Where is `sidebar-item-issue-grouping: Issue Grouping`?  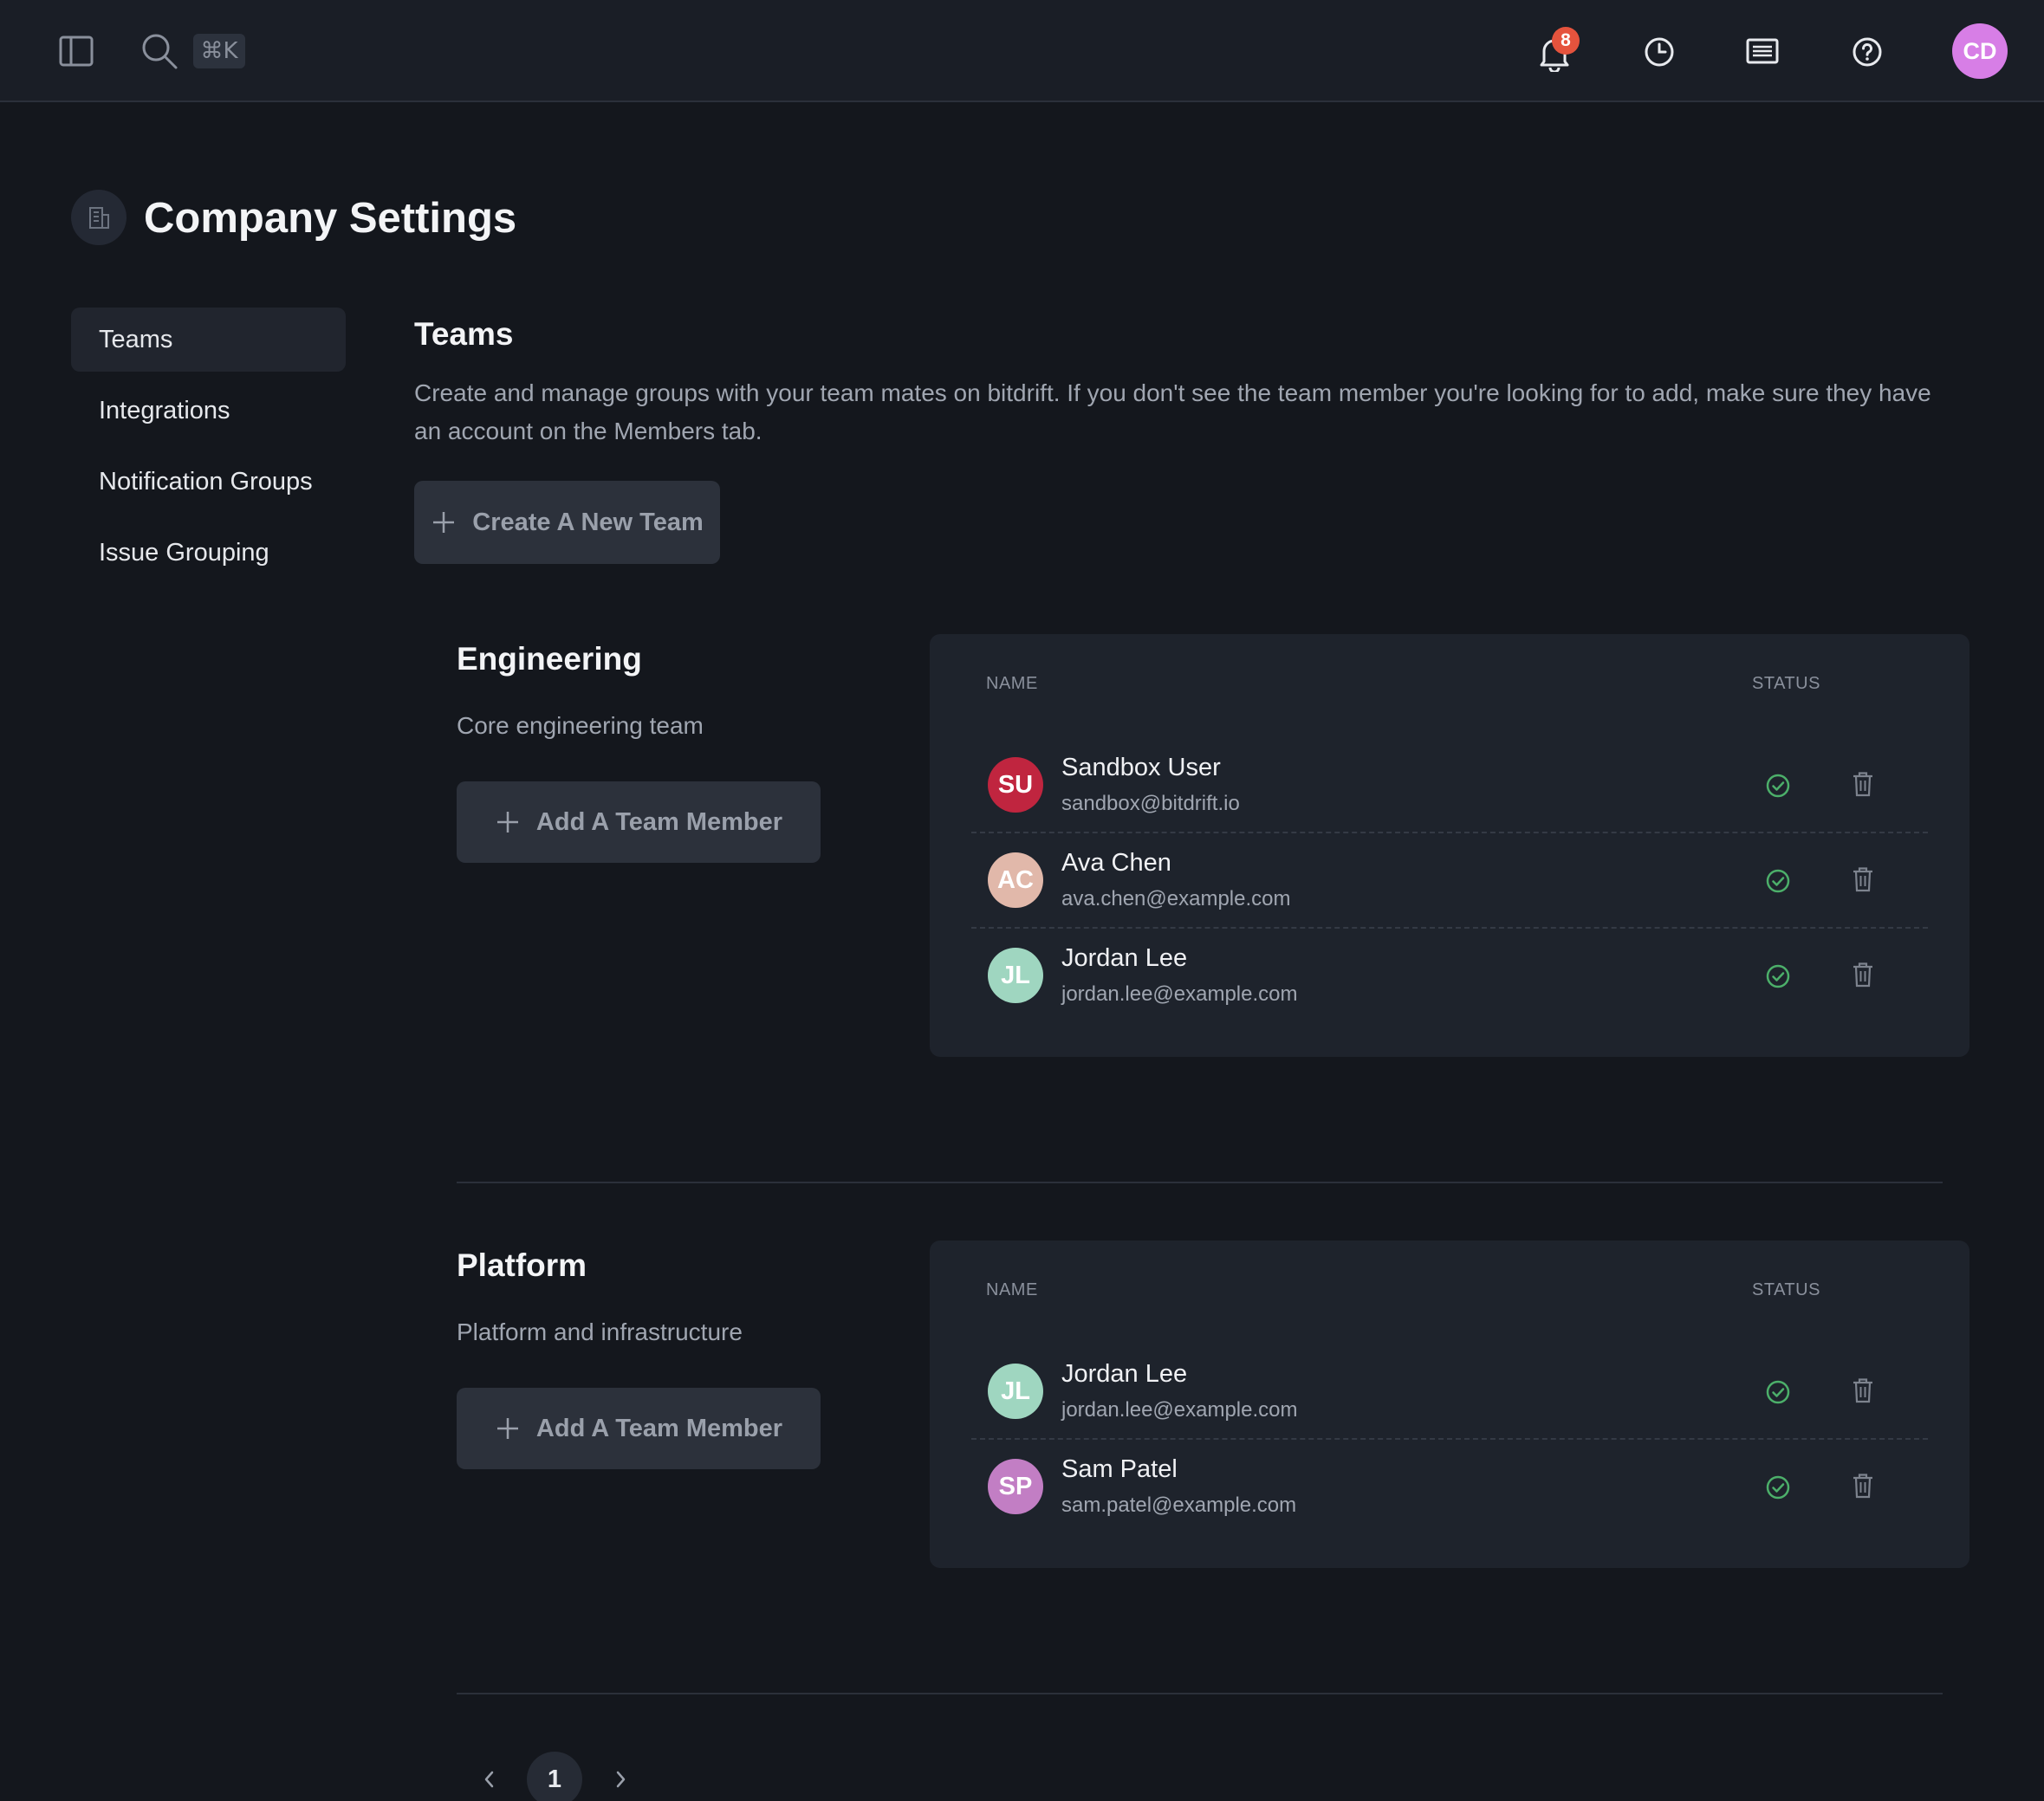 sidebar-item-issue-grouping: Issue Grouping is located at coordinates (209, 553).